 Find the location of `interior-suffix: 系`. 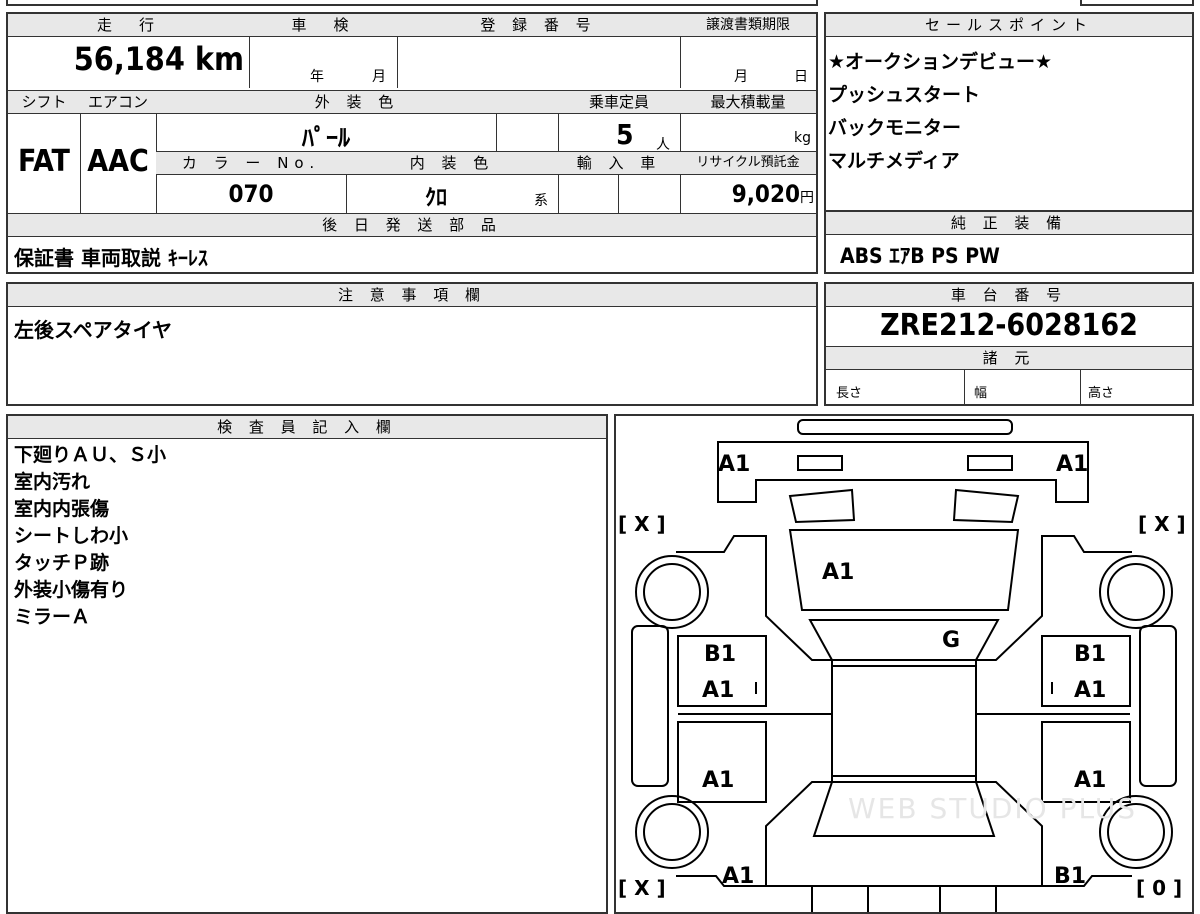

interior-suffix: 系 is located at coordinates (541, 201).